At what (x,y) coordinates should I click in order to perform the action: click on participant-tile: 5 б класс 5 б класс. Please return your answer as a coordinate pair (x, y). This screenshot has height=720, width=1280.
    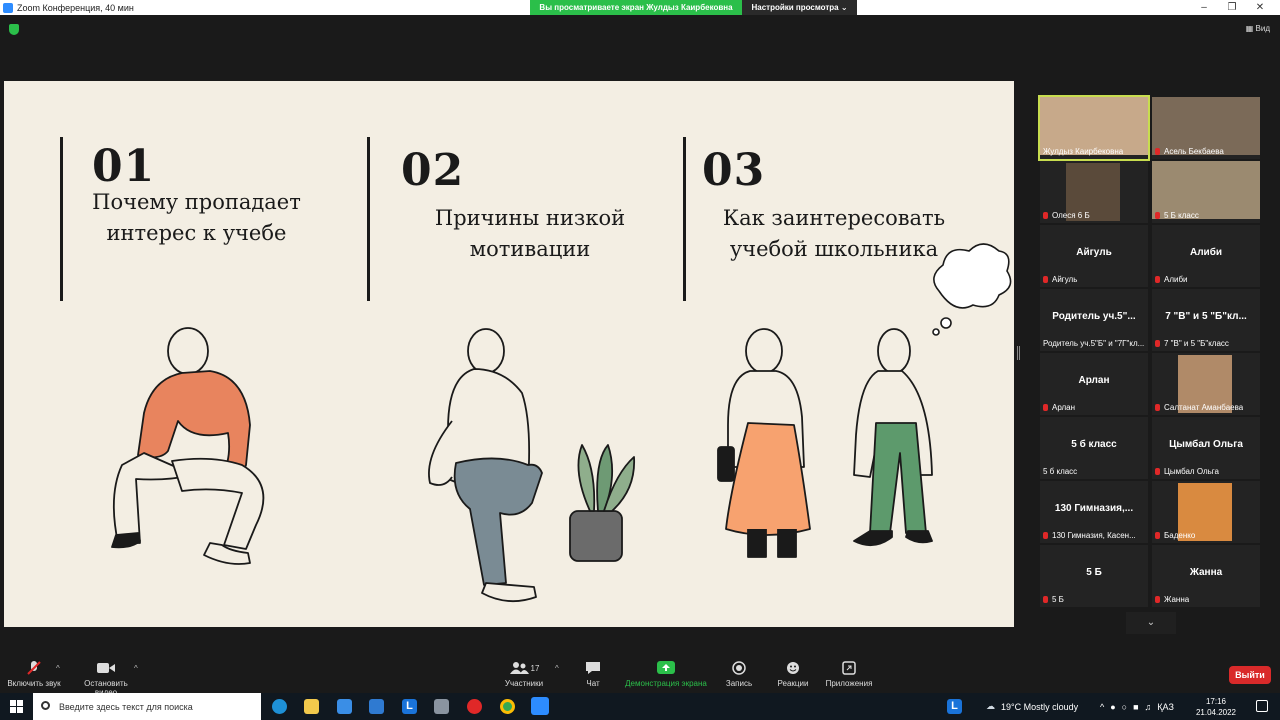
    Looking at the image, I should click on (1094, 448).